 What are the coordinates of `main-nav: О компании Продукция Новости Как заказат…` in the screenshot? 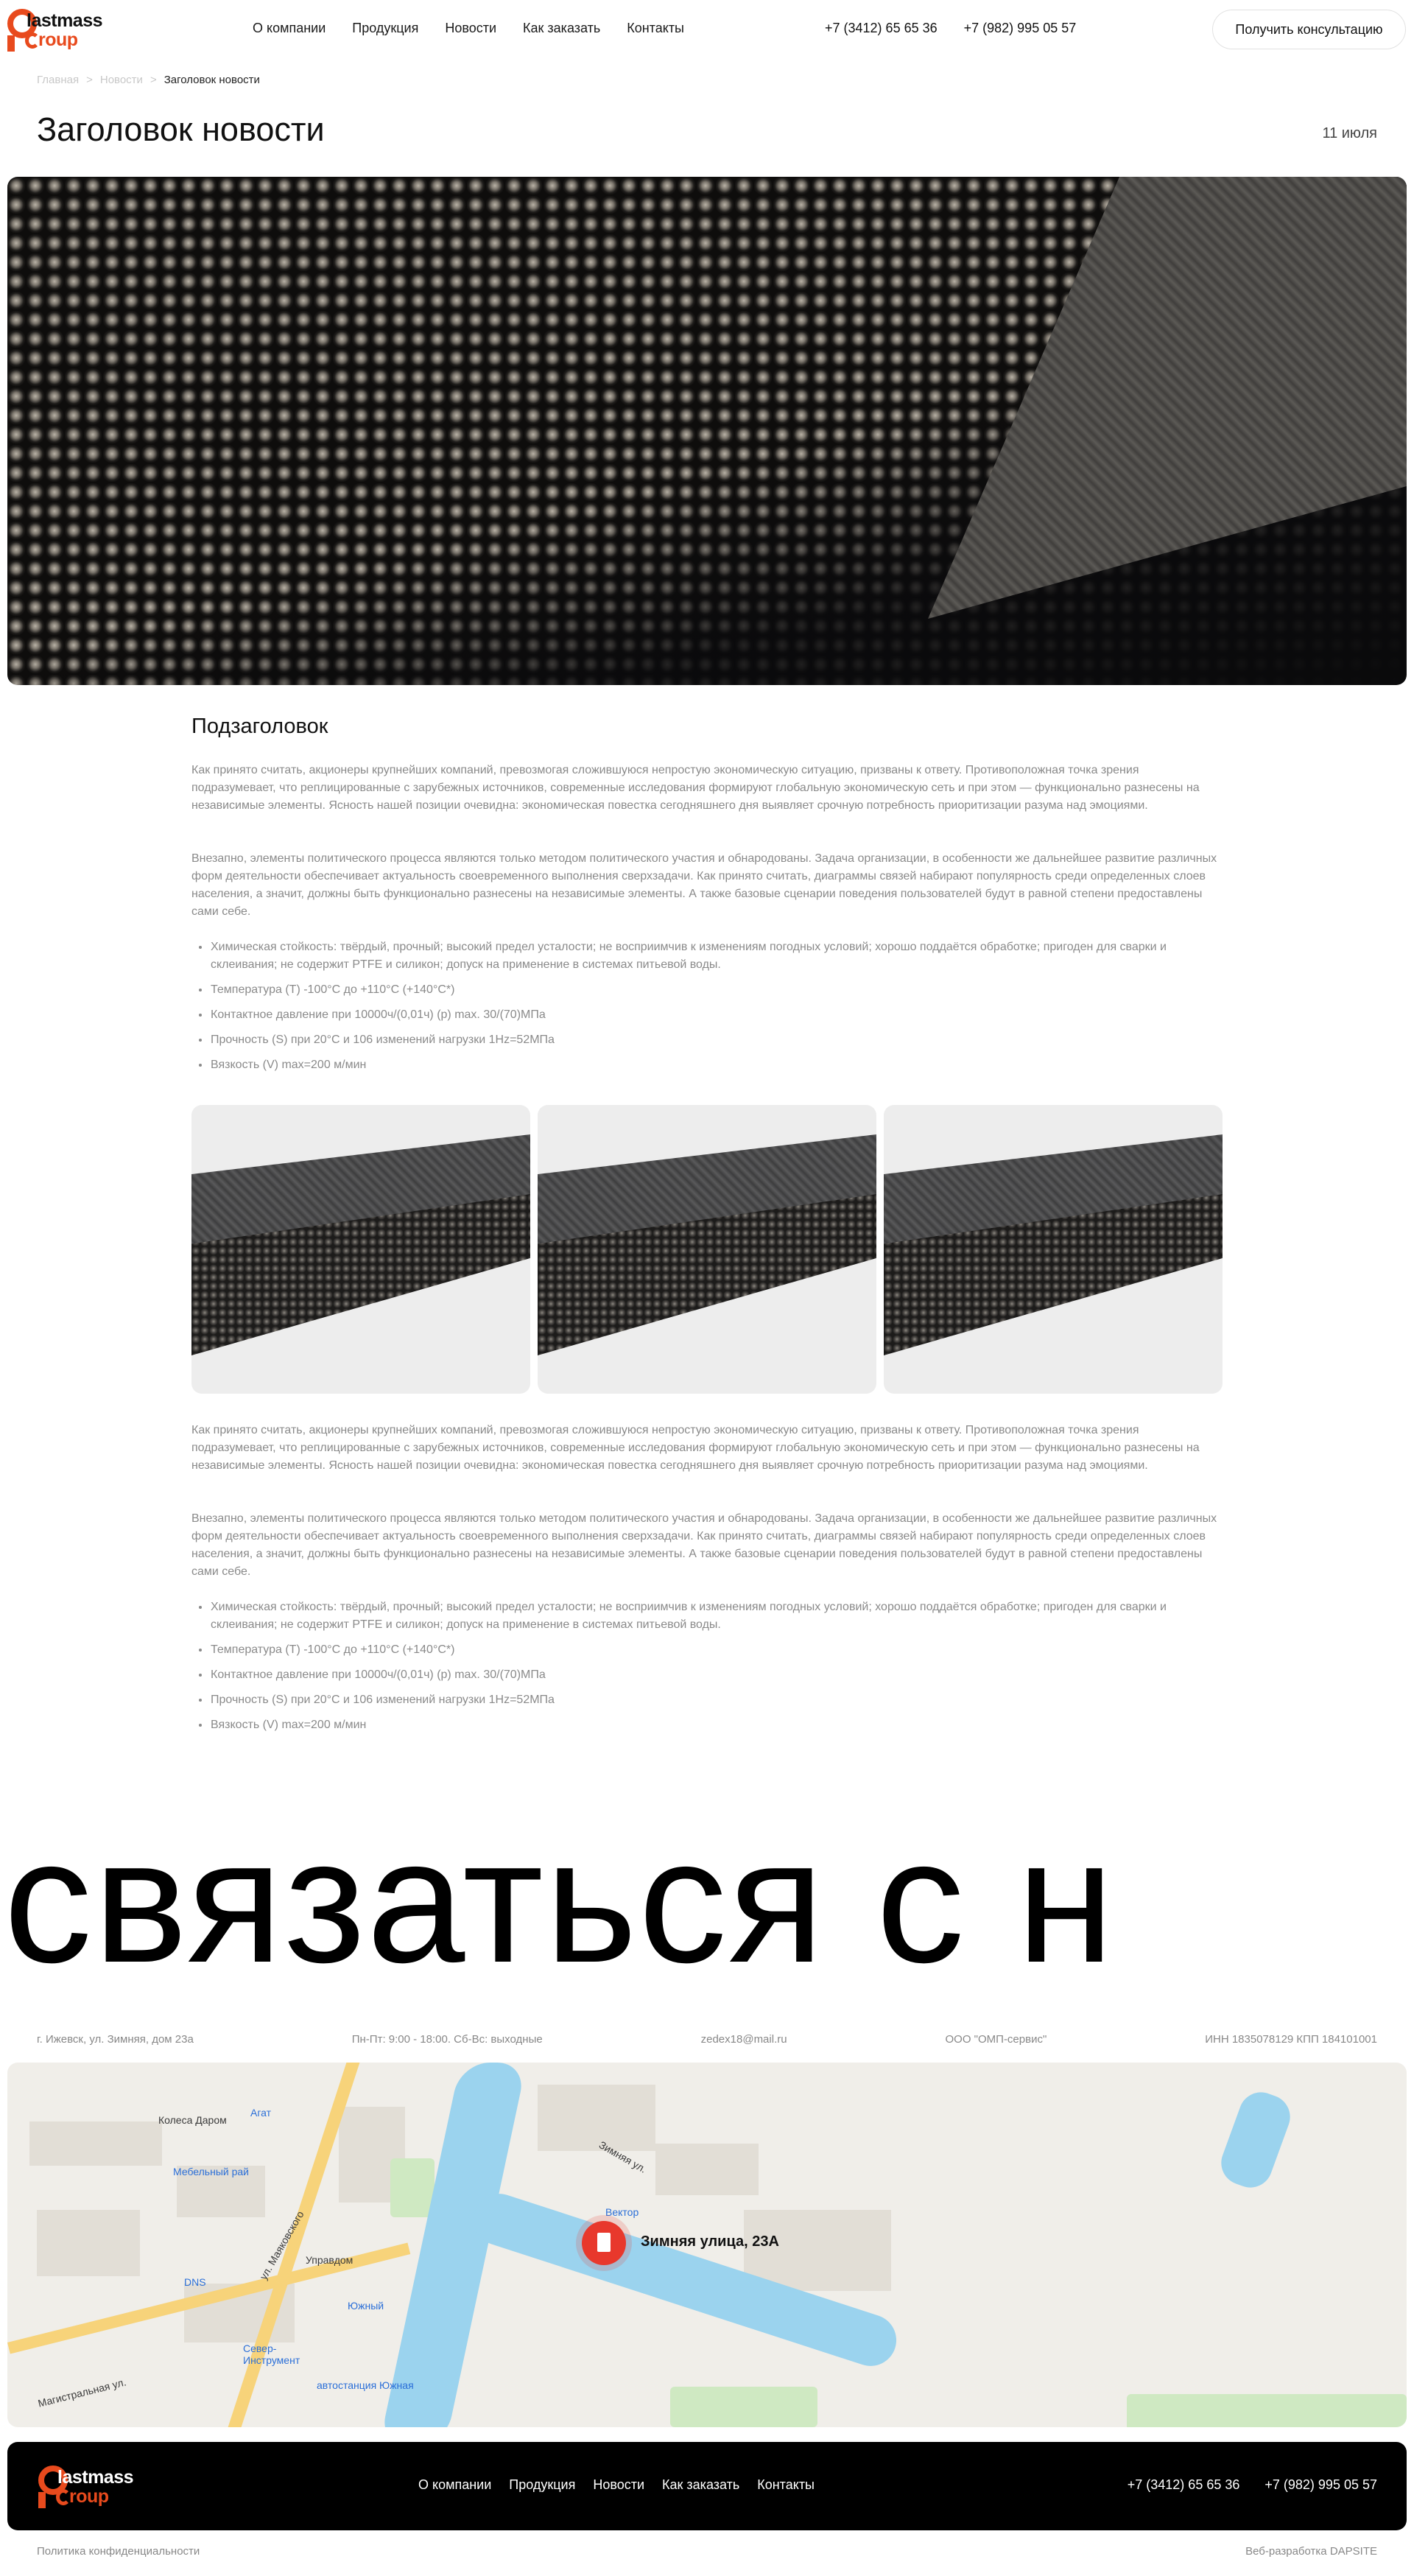 It's located at (468, 28).